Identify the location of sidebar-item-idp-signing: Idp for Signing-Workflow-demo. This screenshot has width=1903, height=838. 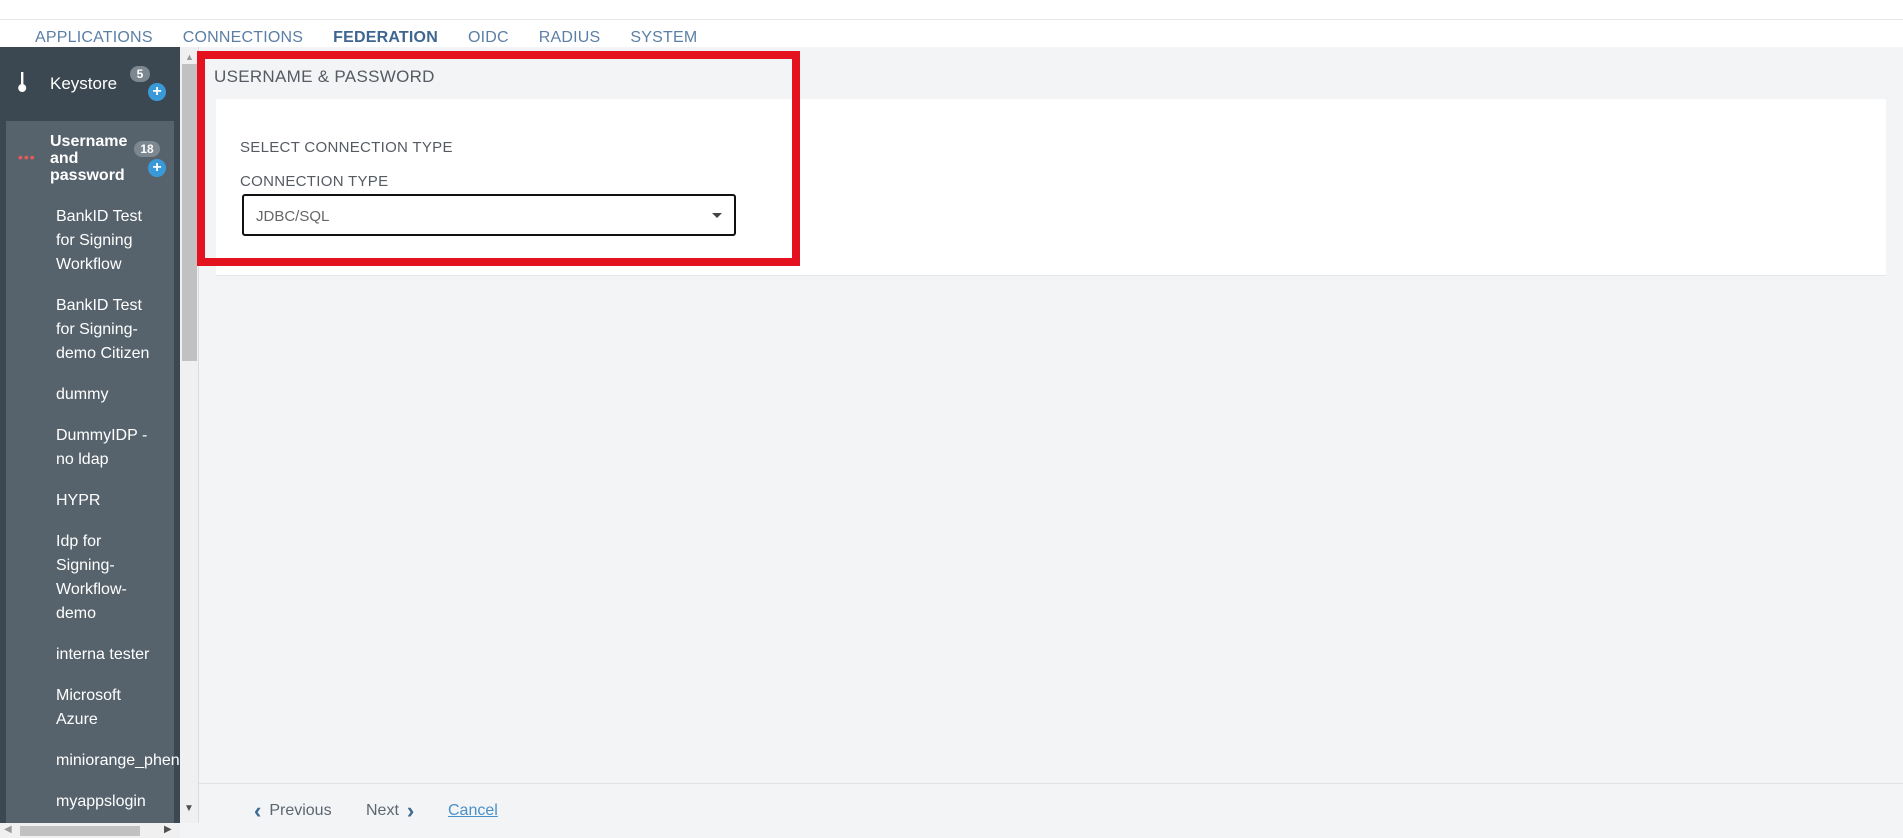
(106, 578).